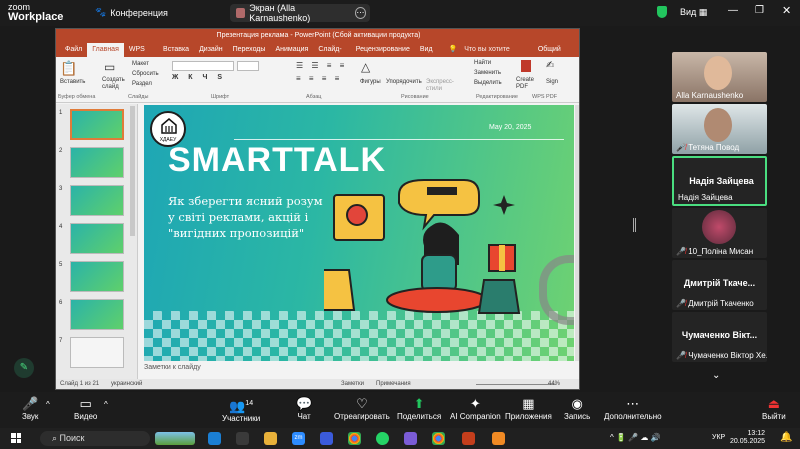 The image size is (800, 449). Describe the element at coordinates (553, 55) in the screenshot. I see `share-button: Общий доступ` at that location.